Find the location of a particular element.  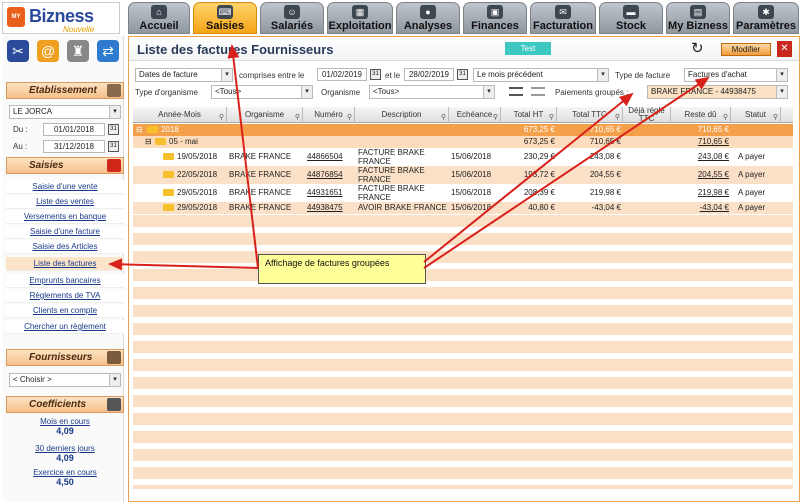

refresh-icon: ↻ is located at coordinates (697, 48).